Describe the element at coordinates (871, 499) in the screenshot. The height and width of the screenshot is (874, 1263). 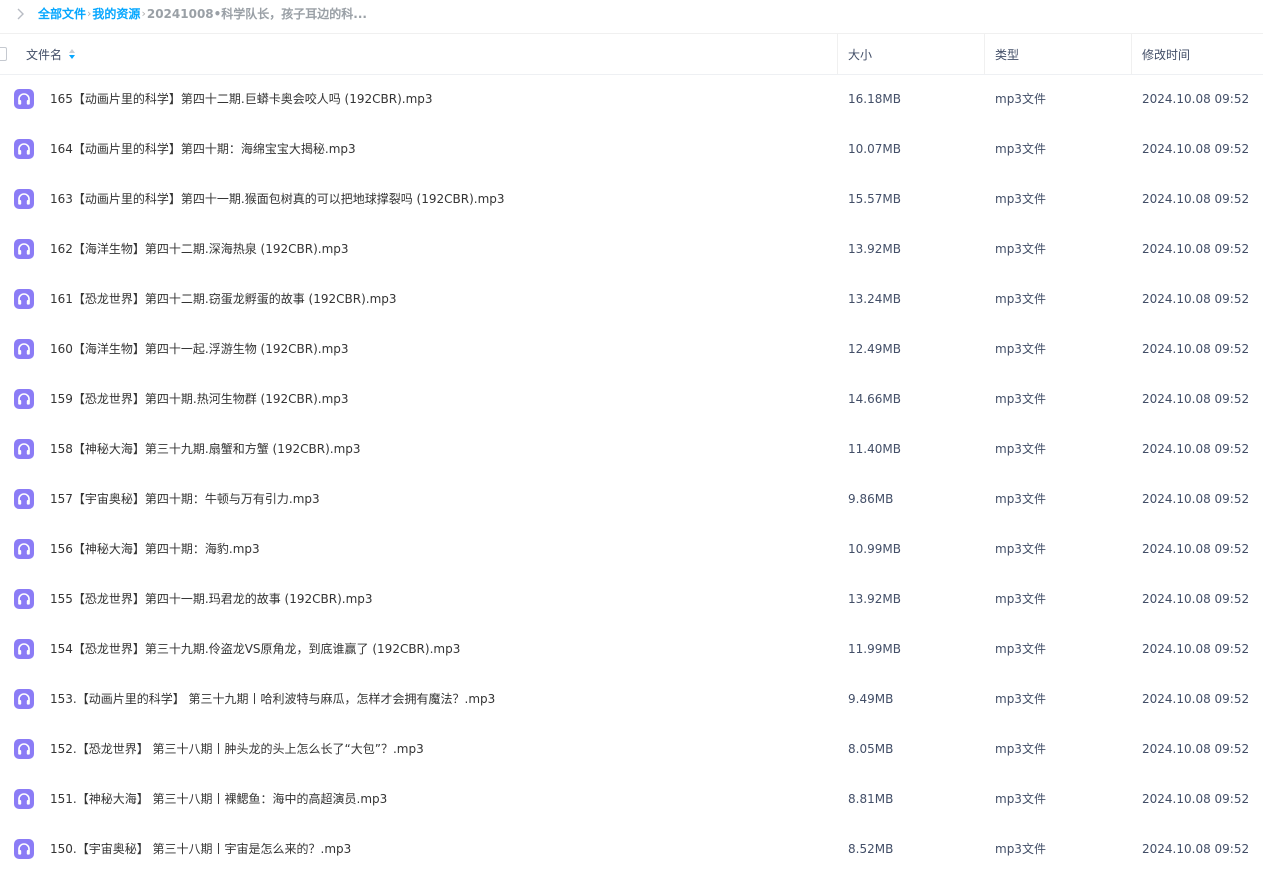
I see `file-size: 9.86MB` at that location.